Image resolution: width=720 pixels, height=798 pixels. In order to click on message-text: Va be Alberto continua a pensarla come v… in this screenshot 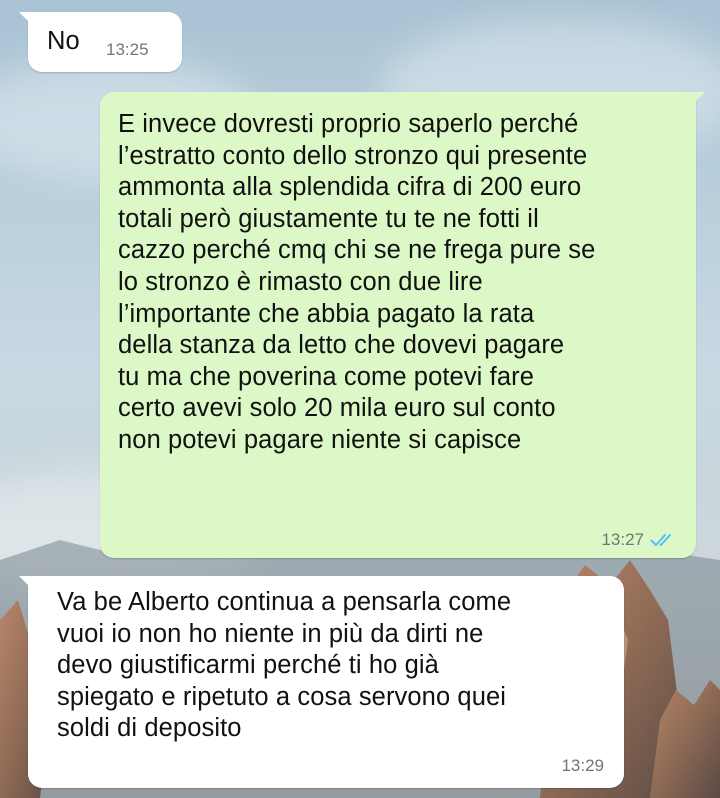, I will do `click(284, 665)`.